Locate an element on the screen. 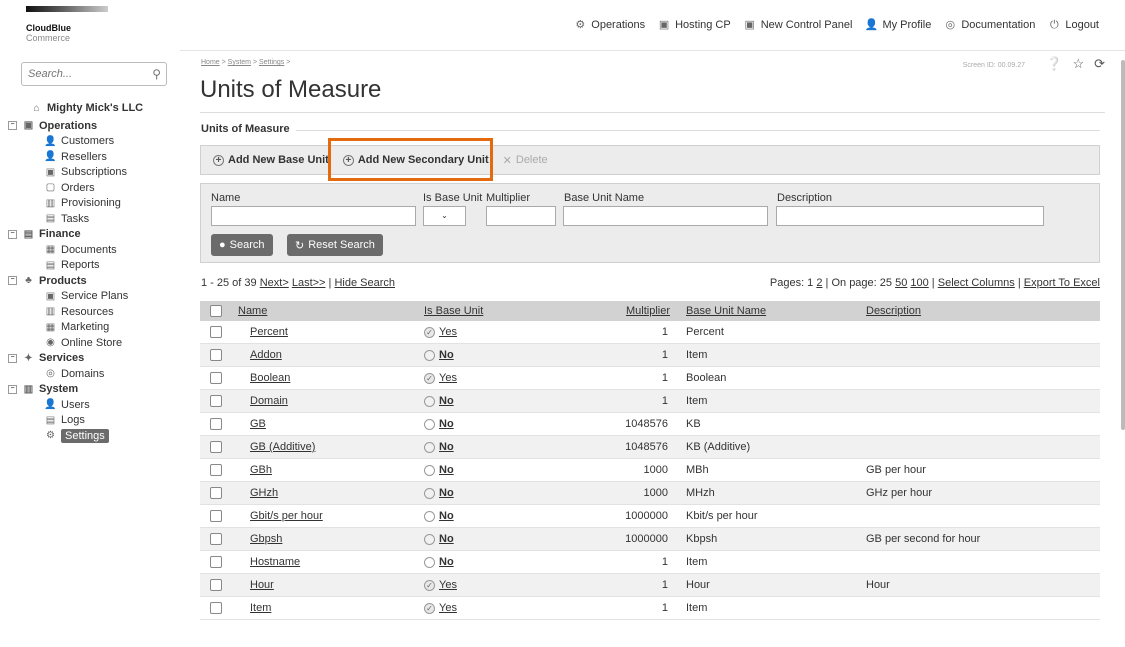 This screenshot has height=647, width=1125. help-icon: ❔ is located at coordinates (1054, 64).